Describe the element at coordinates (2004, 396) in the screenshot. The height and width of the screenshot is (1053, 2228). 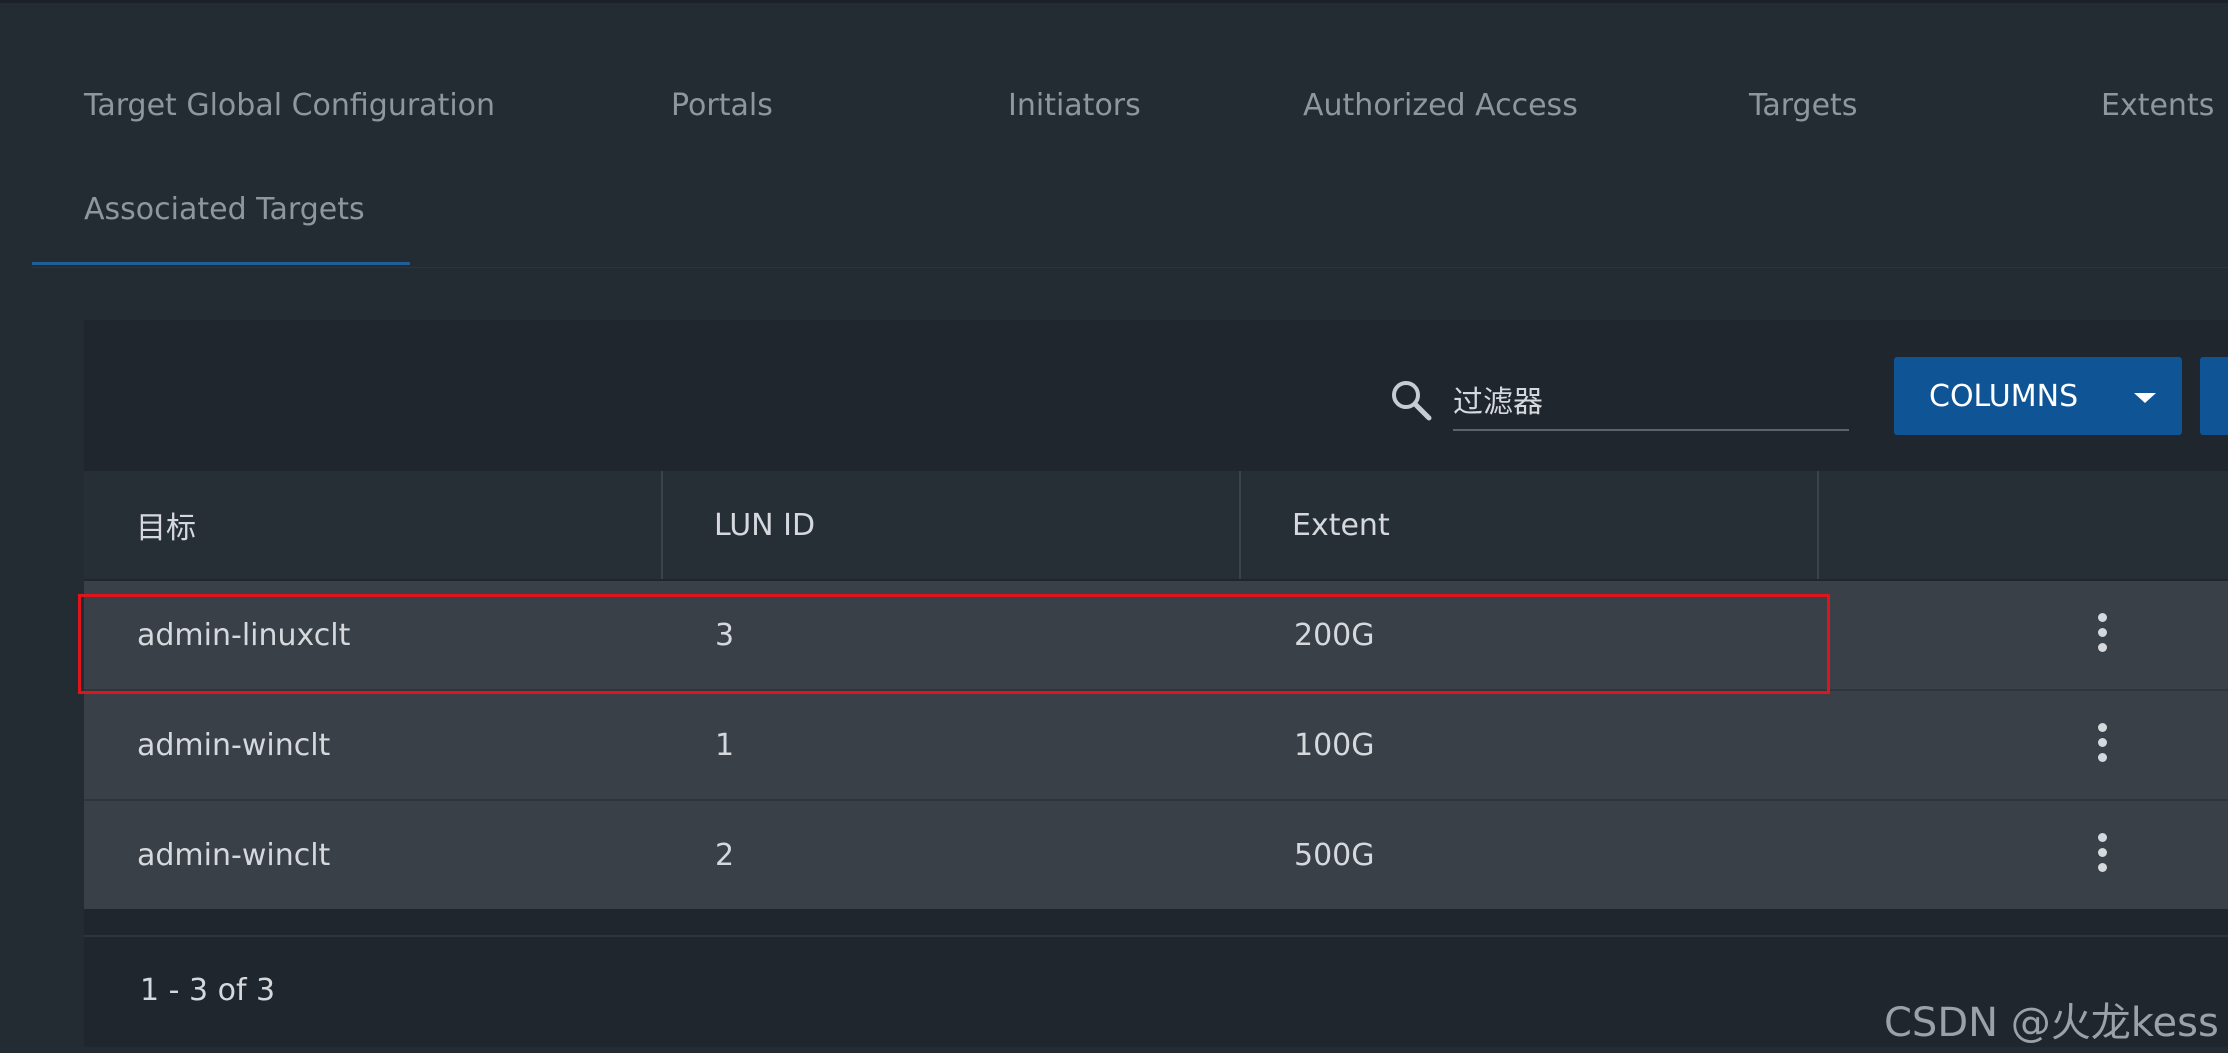
I see `columns-button-label: COLUMNS` at that location.